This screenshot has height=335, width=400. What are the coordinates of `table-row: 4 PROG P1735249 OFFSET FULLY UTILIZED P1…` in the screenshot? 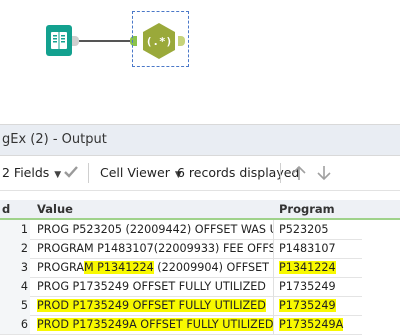 It's located at (181, 287).